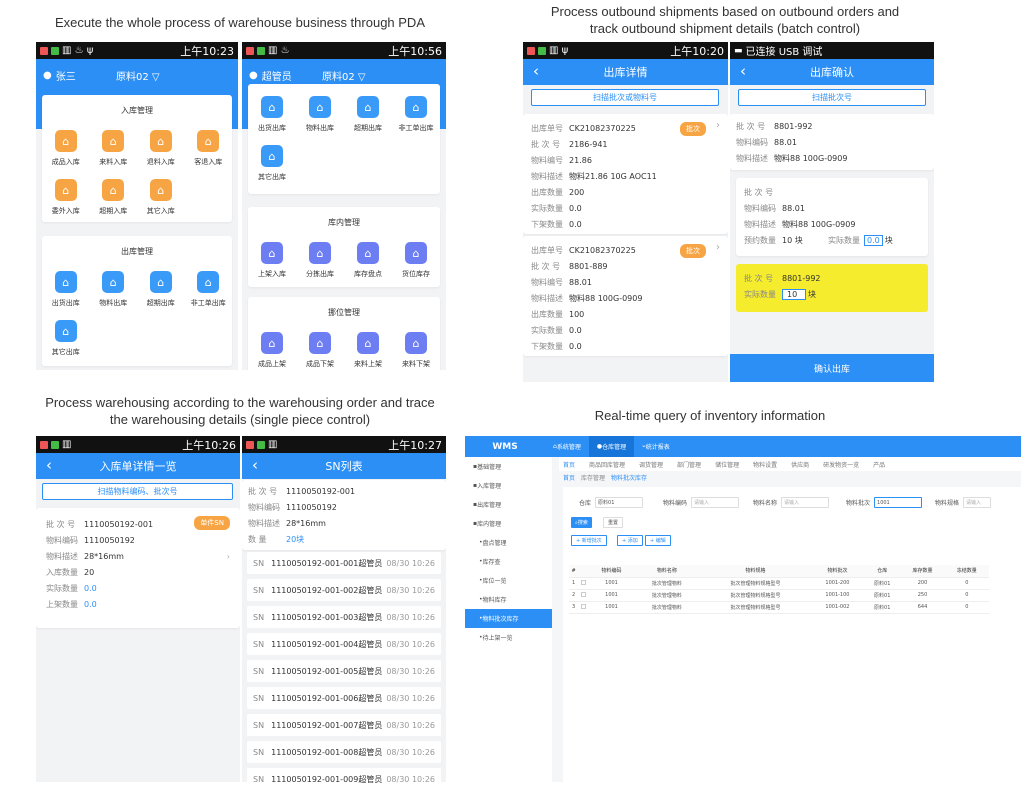  Describe the element at coordinates (581, 522) in the screenshot. I see `search-button: ⌕ 搜索` at that location.